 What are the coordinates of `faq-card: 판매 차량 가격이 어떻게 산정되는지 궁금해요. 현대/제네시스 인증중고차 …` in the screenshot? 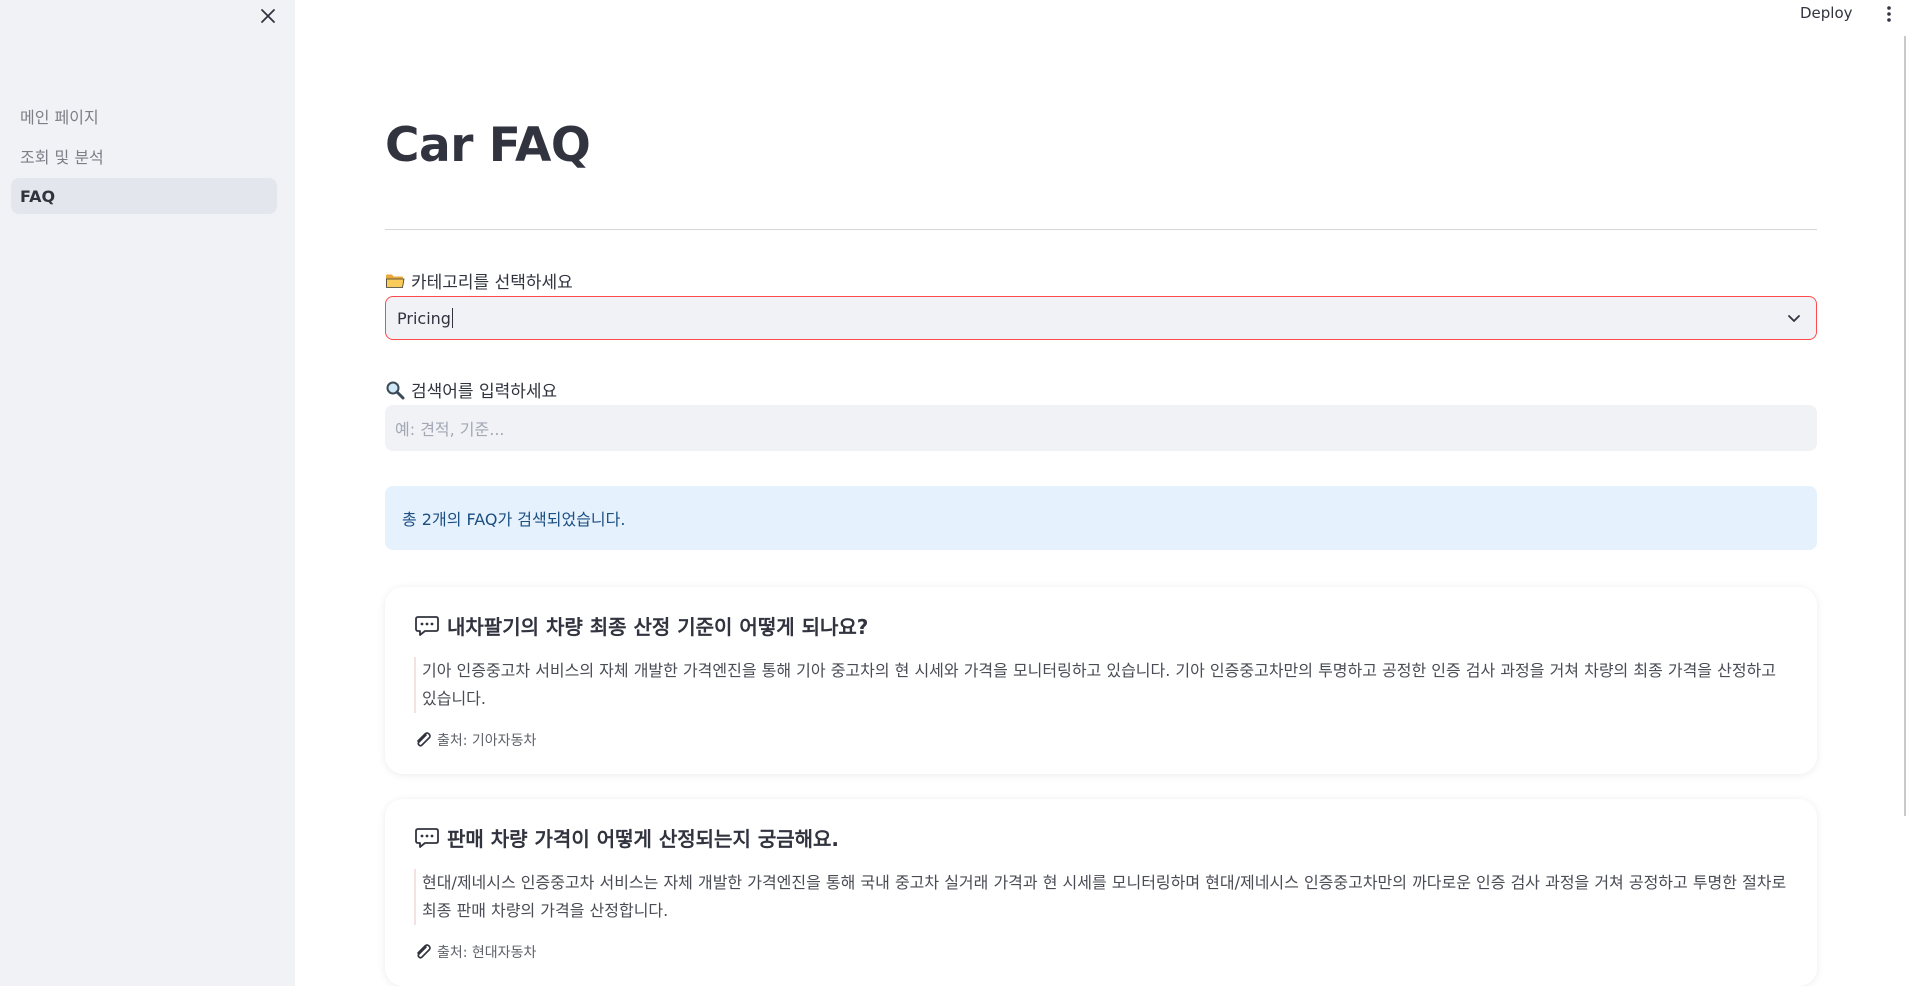 It's located at (1101, 892).